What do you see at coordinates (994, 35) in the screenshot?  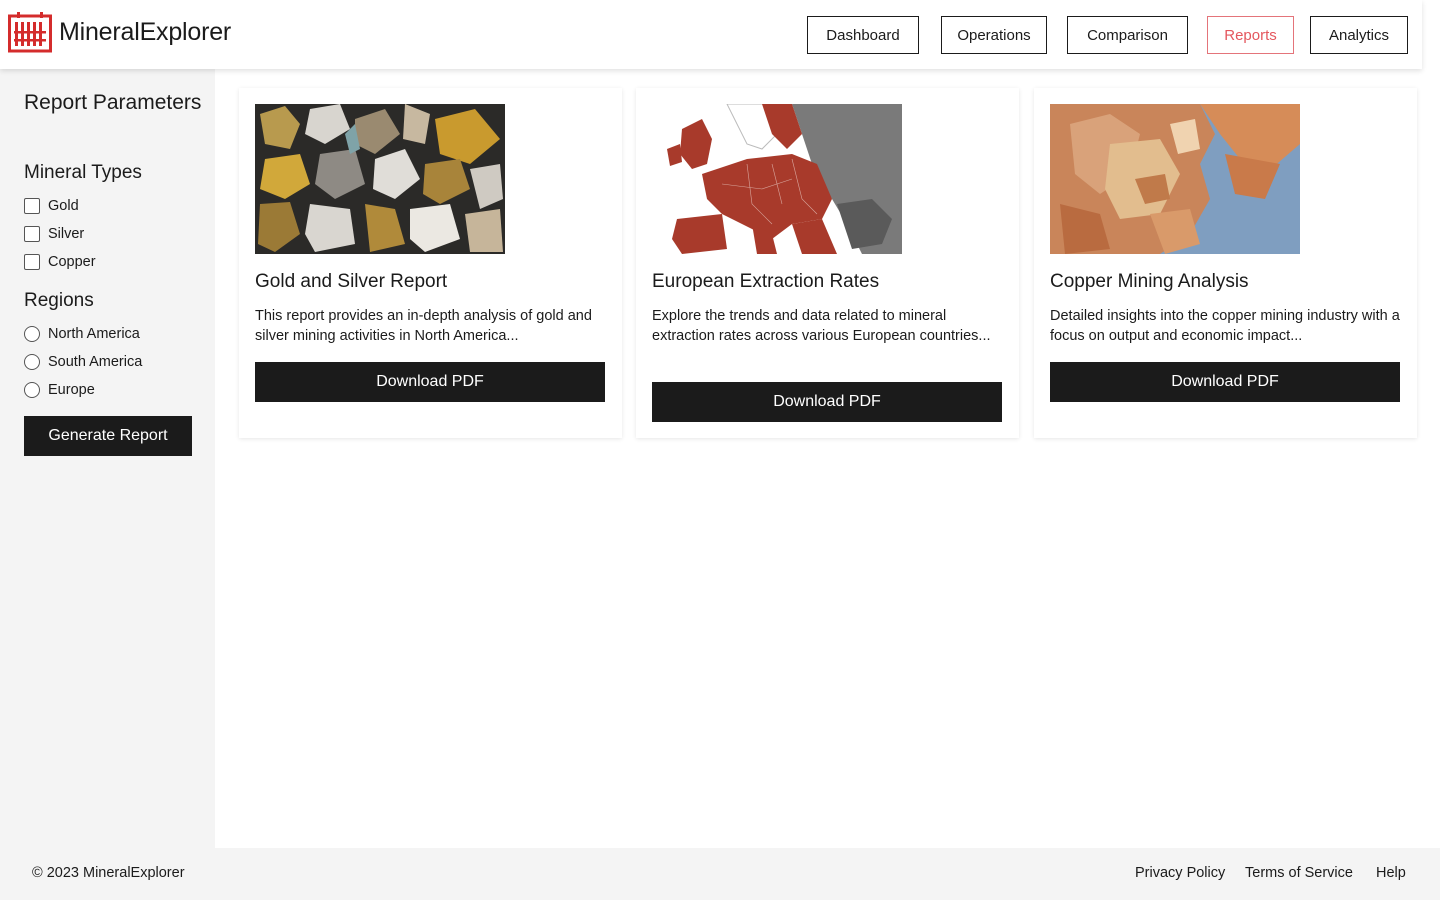 I see `nav-operations: Operations` at bounding box center [994, 35].